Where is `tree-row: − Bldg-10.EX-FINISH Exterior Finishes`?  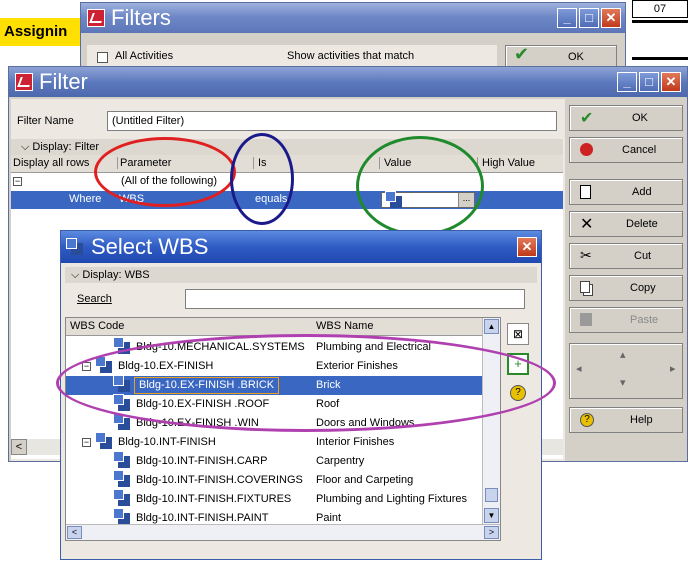
tree-row: − Bldg-10.EX-FINISH Exterior Finishes is located at coordinates (274, 366).